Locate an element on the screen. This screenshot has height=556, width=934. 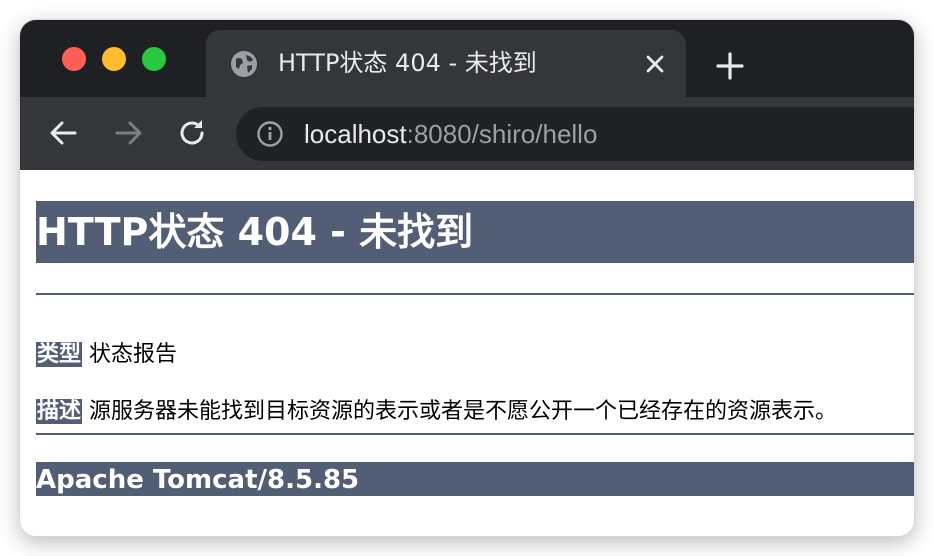
plus-icon is located at coordinates (730, 66).